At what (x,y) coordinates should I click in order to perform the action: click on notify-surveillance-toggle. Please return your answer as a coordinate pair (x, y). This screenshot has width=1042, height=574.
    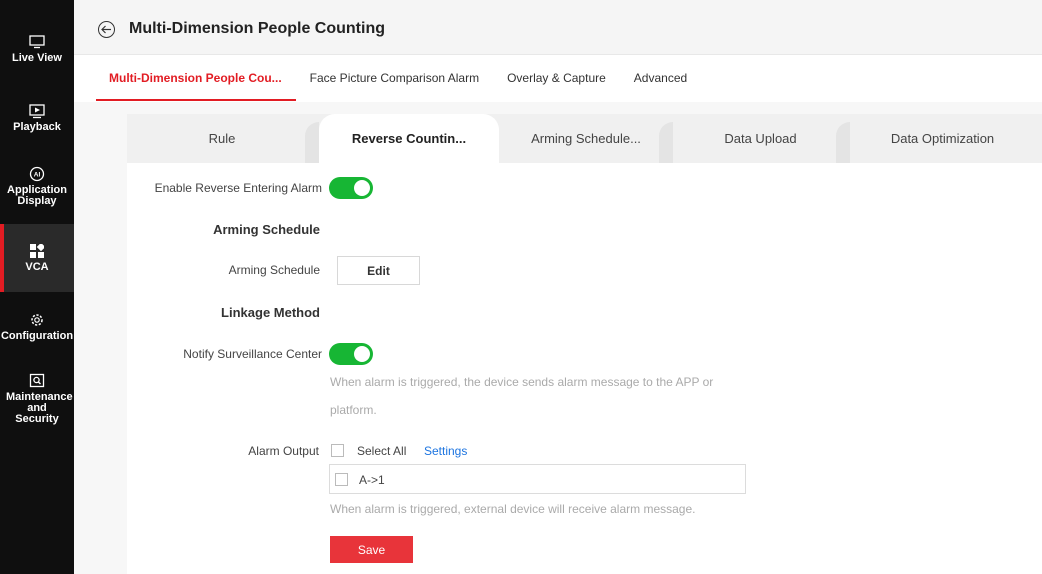
    Looking at the image, I should click on (351, 354).